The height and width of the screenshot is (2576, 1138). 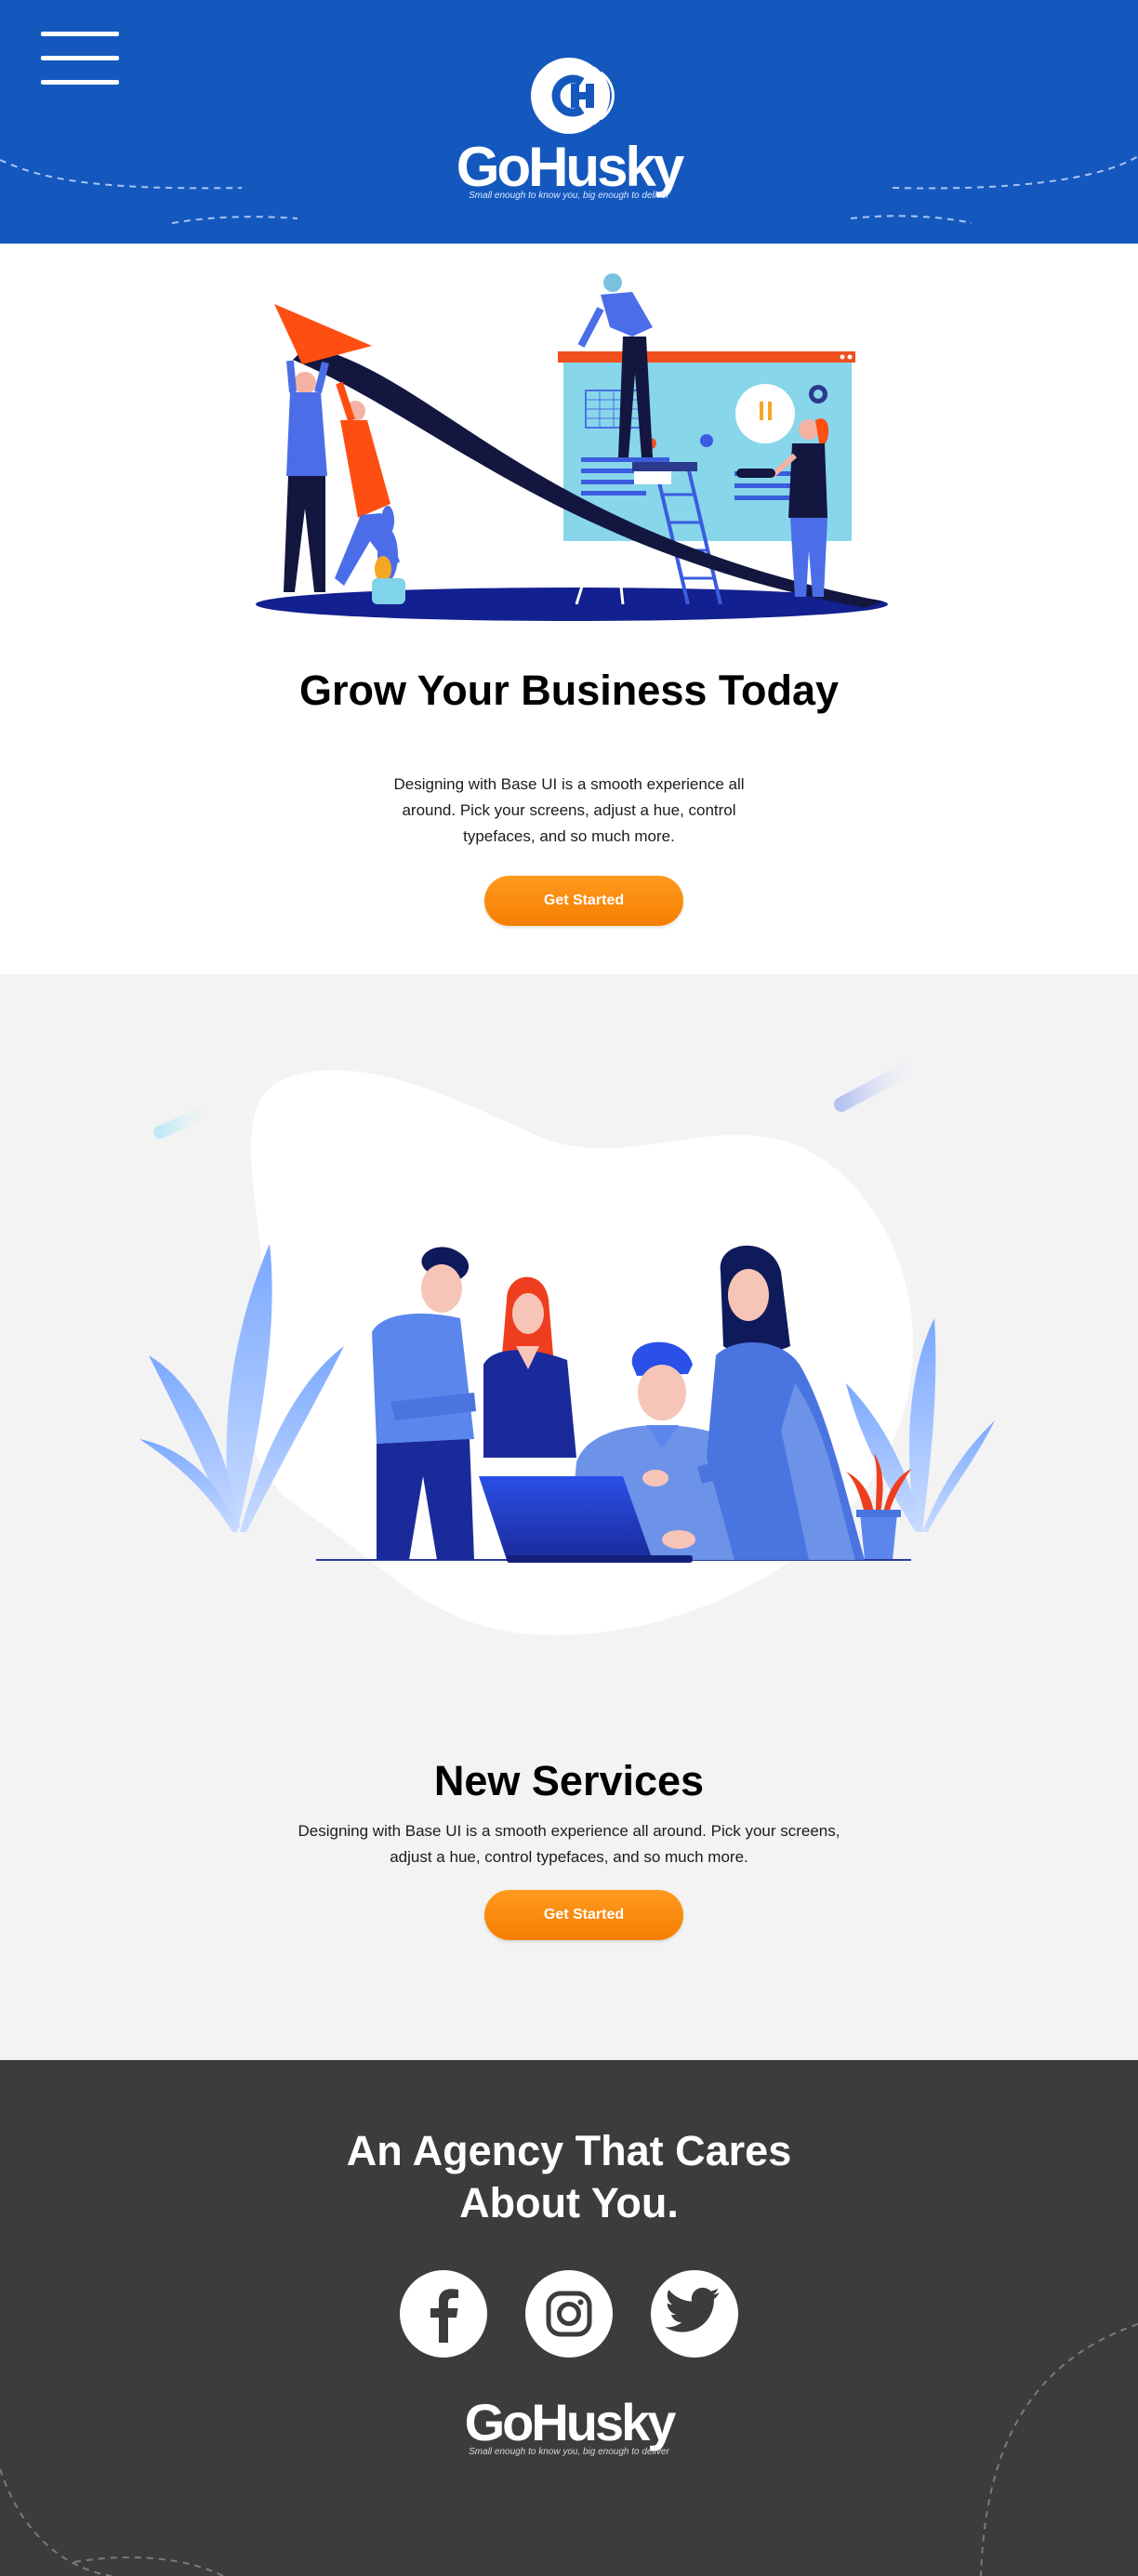 I want to click on gohusky-logo-icon, so click(x=573, y=96).